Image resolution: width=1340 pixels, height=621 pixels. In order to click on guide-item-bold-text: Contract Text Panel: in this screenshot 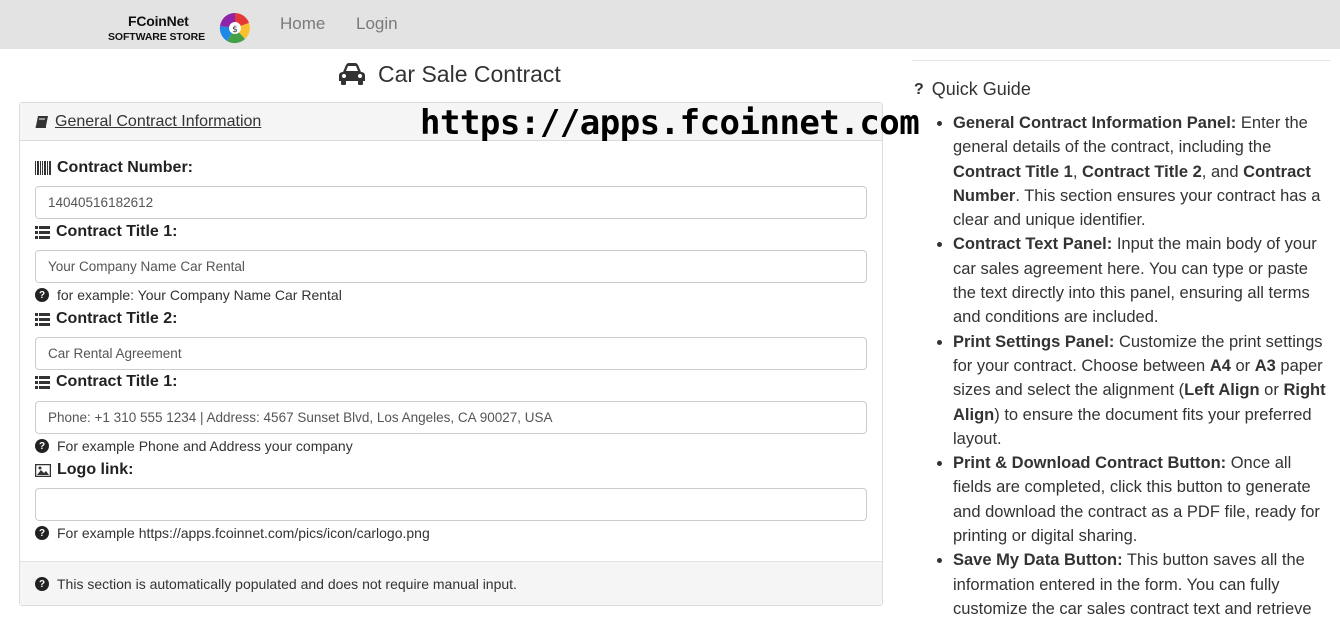, I will do `click(1033, 244)`.